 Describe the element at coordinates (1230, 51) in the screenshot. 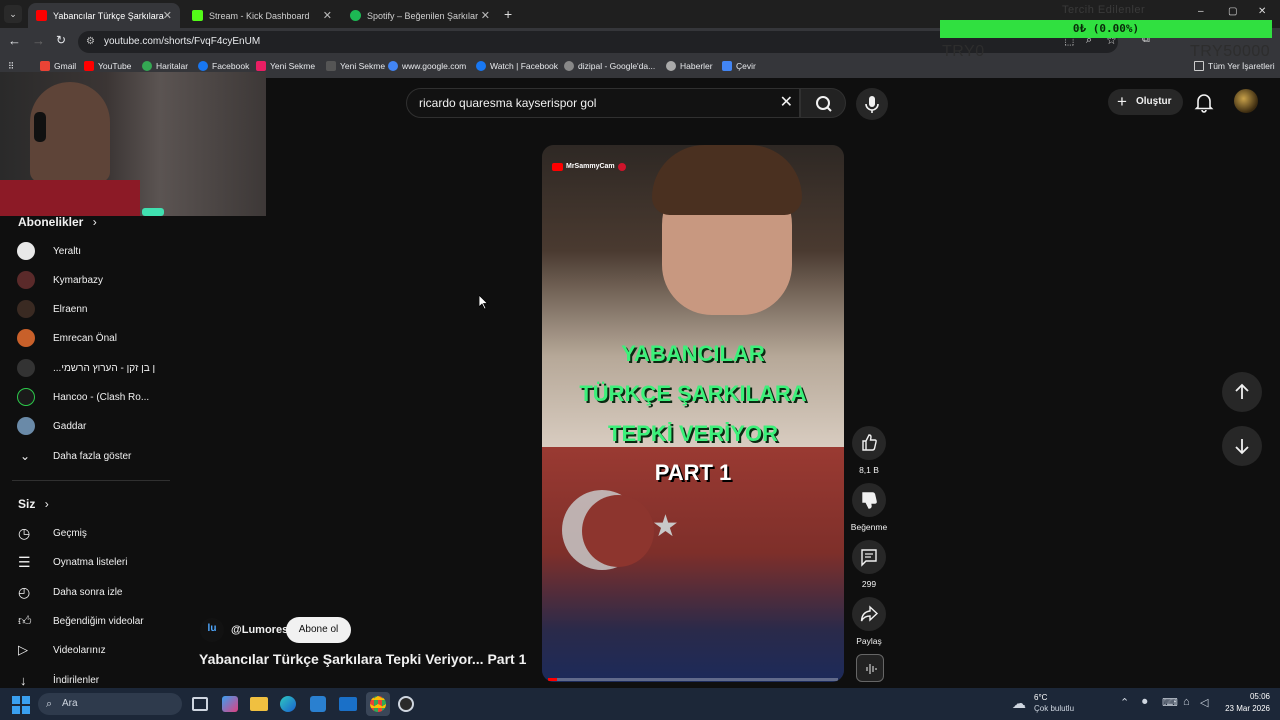

I see `overlay-goal-end: TRY50000` at that location.